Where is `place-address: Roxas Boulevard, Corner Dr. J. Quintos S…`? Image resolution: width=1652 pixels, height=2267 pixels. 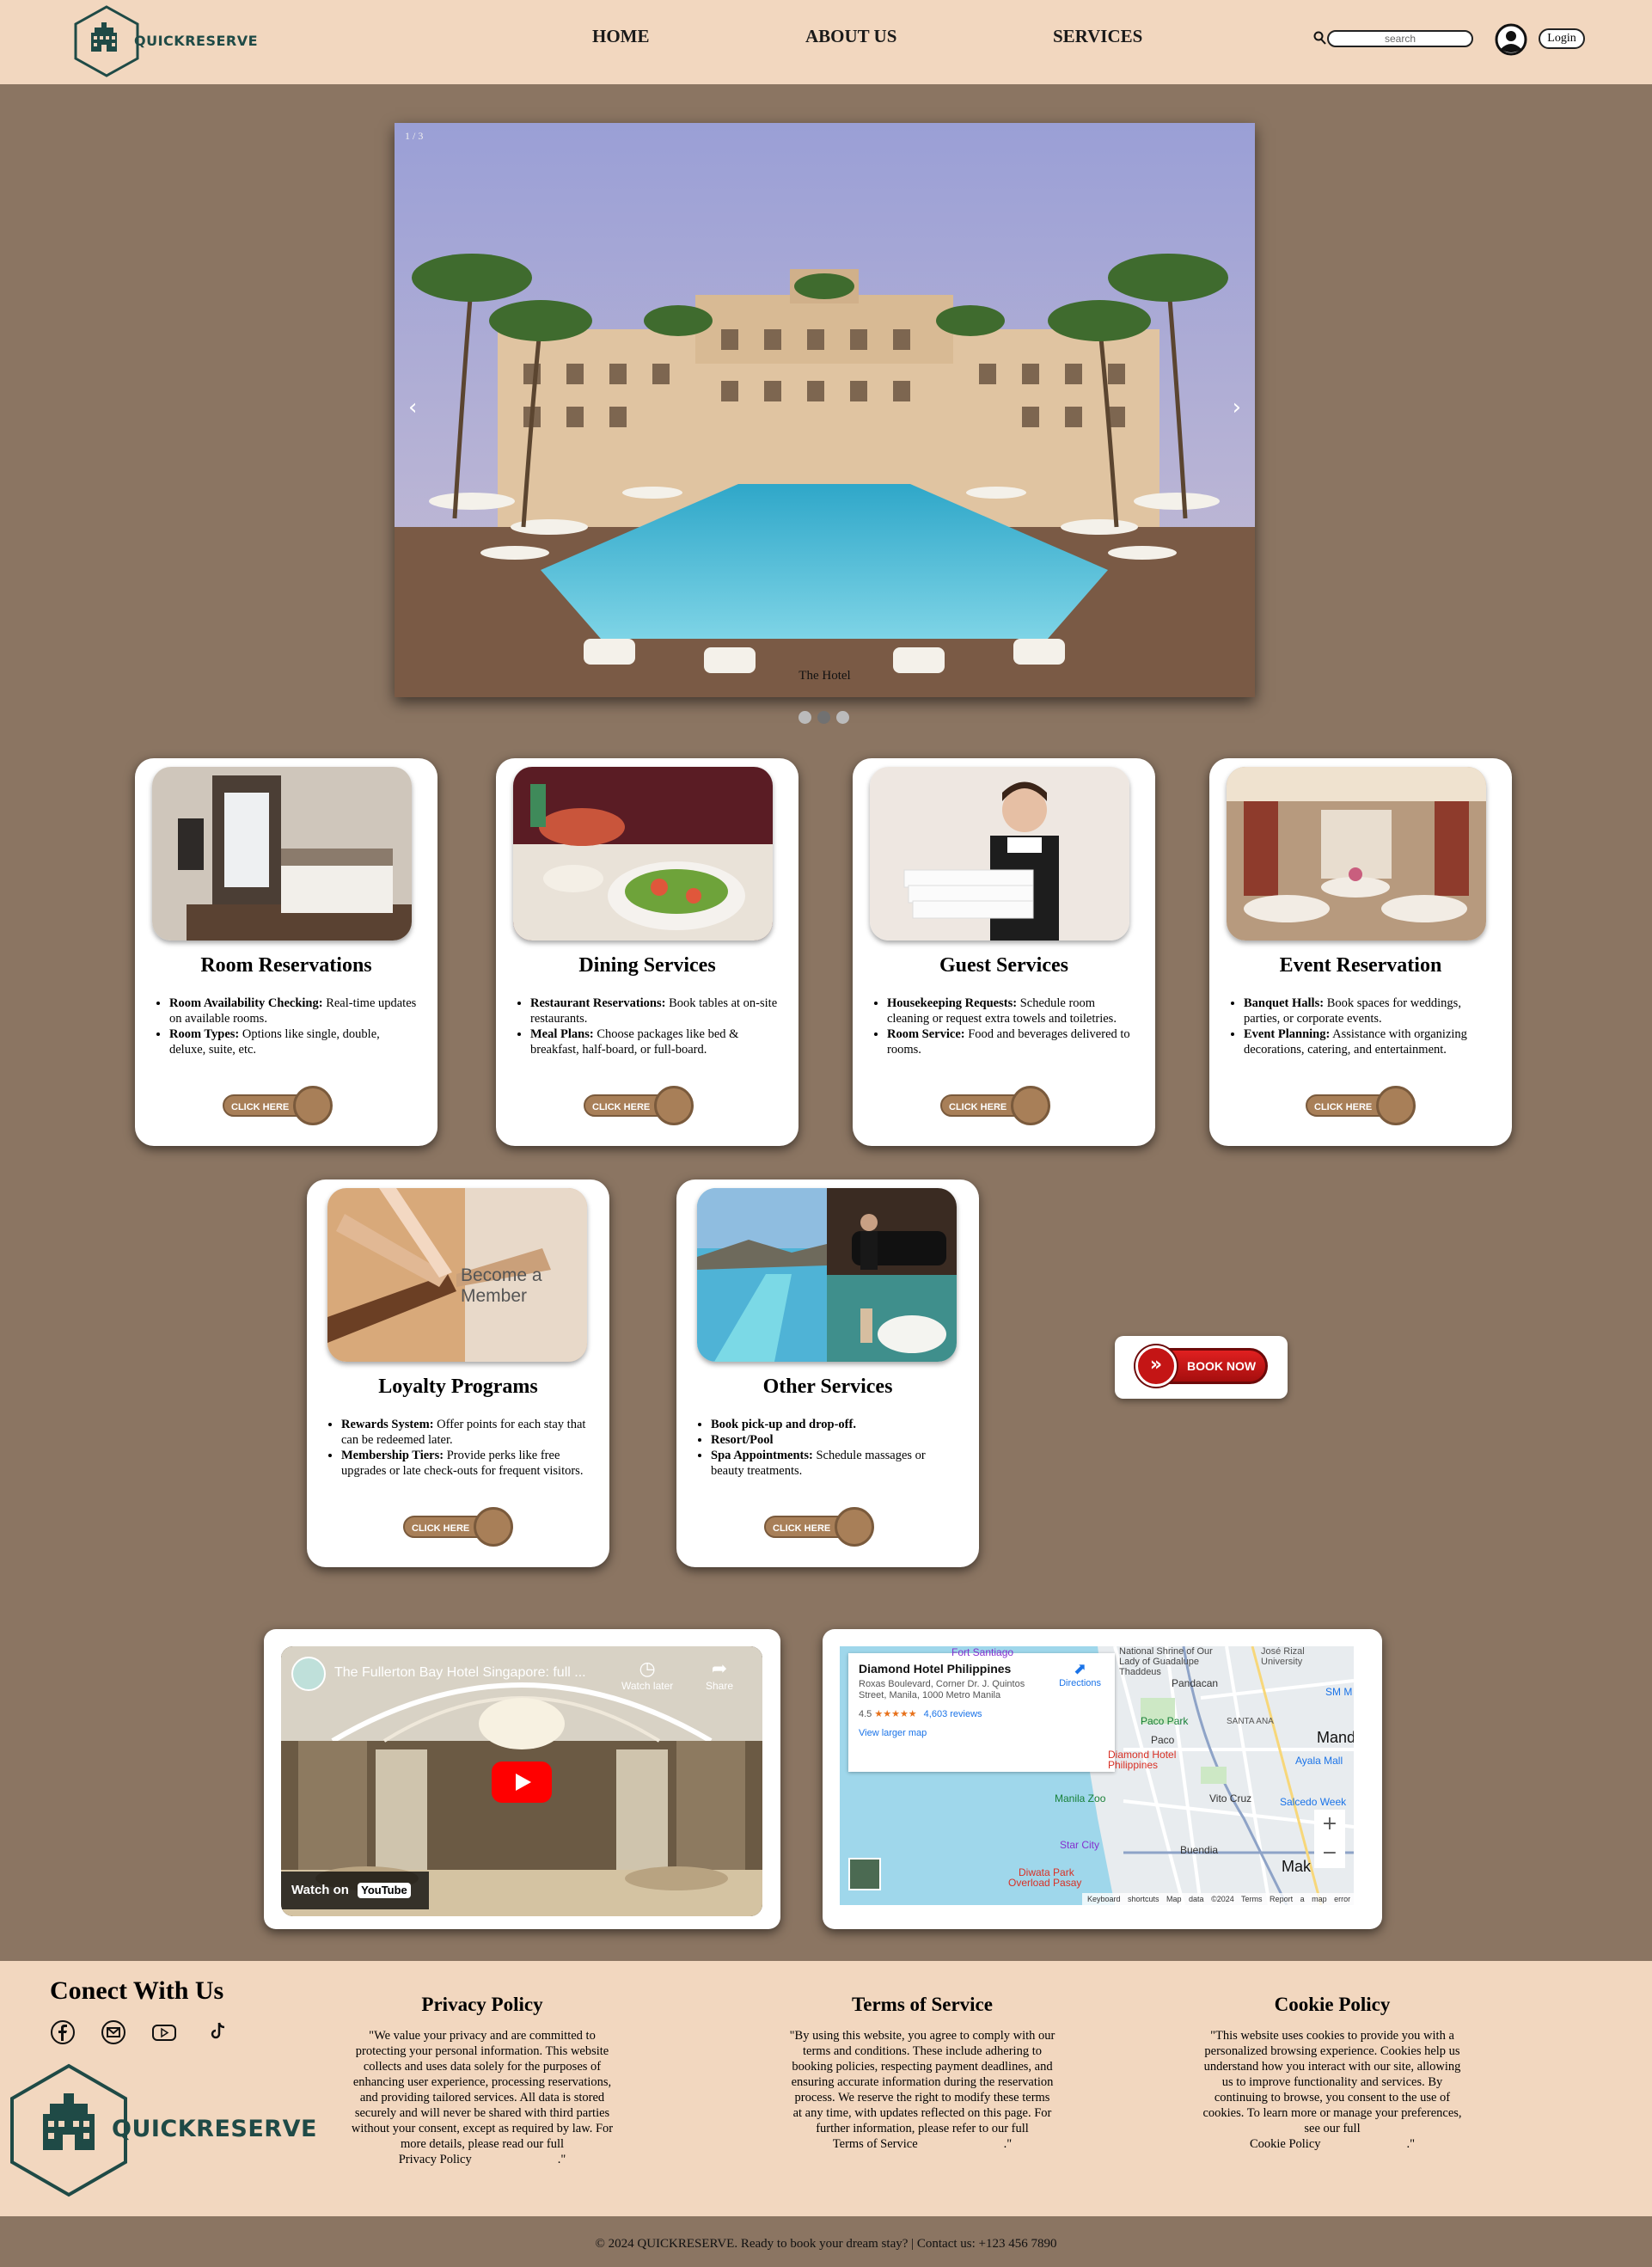 place-address: Roxas Boulevard, Corner Dr. J. Quintos S… is located at coordinates (942, 1689).